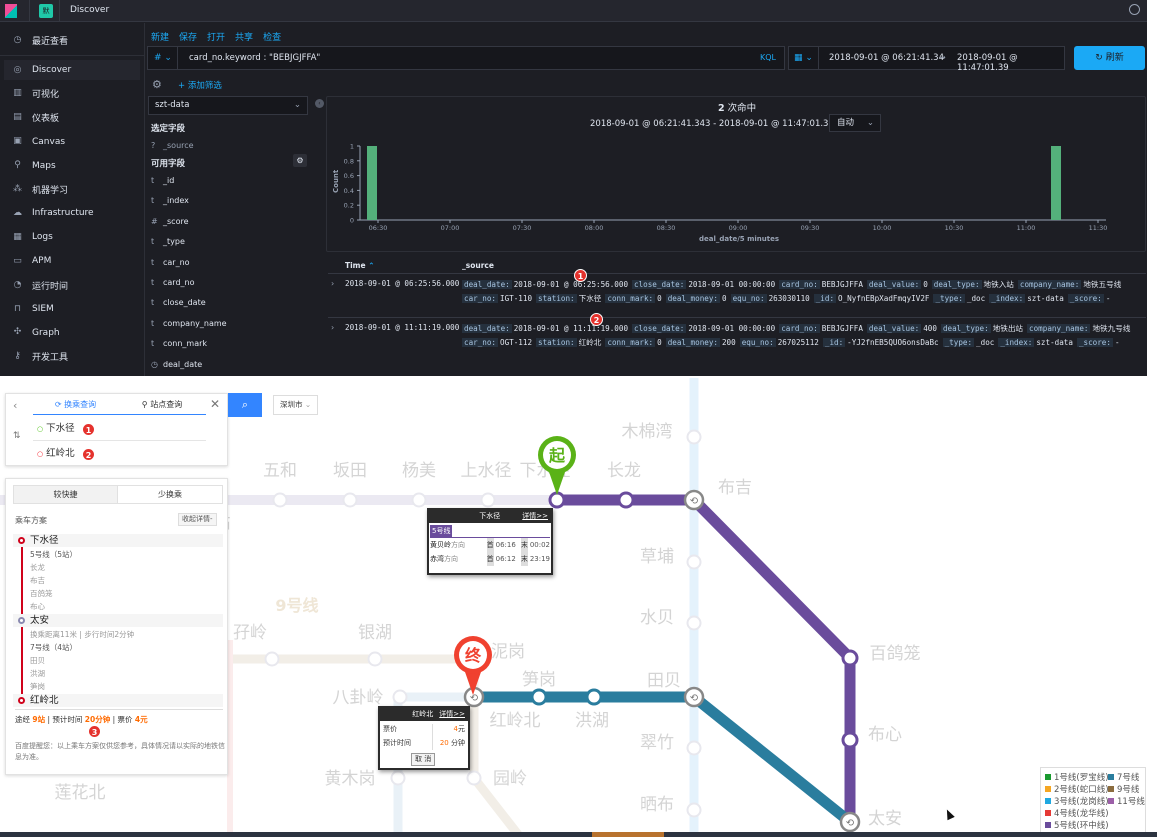 This screenshot has width=1157, height=837. Describe the element at coordinates (1077, 801) in the screenshot. I see `legend-item: 3号线(龙岗线)` at that location.